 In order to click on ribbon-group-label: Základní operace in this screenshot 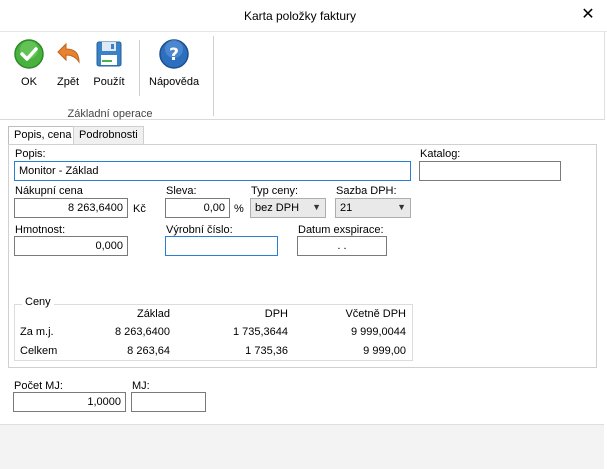, I will do `click(110, 114)`.